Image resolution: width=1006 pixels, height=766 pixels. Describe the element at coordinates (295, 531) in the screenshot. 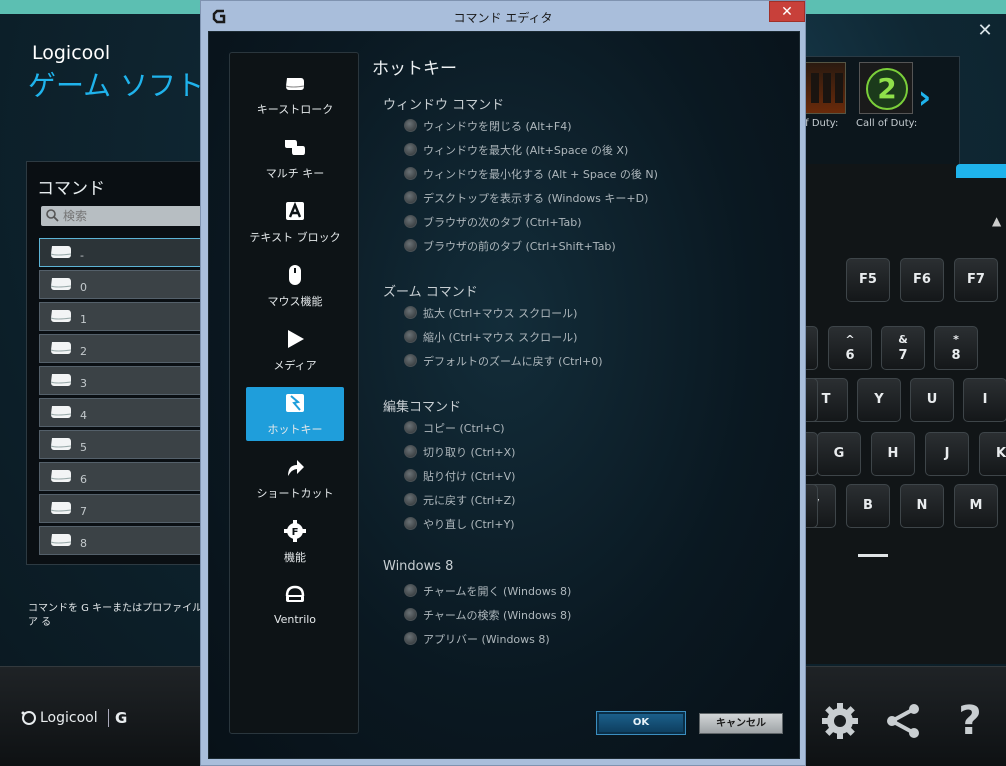

I see `function-gear-icon: F` at that location.